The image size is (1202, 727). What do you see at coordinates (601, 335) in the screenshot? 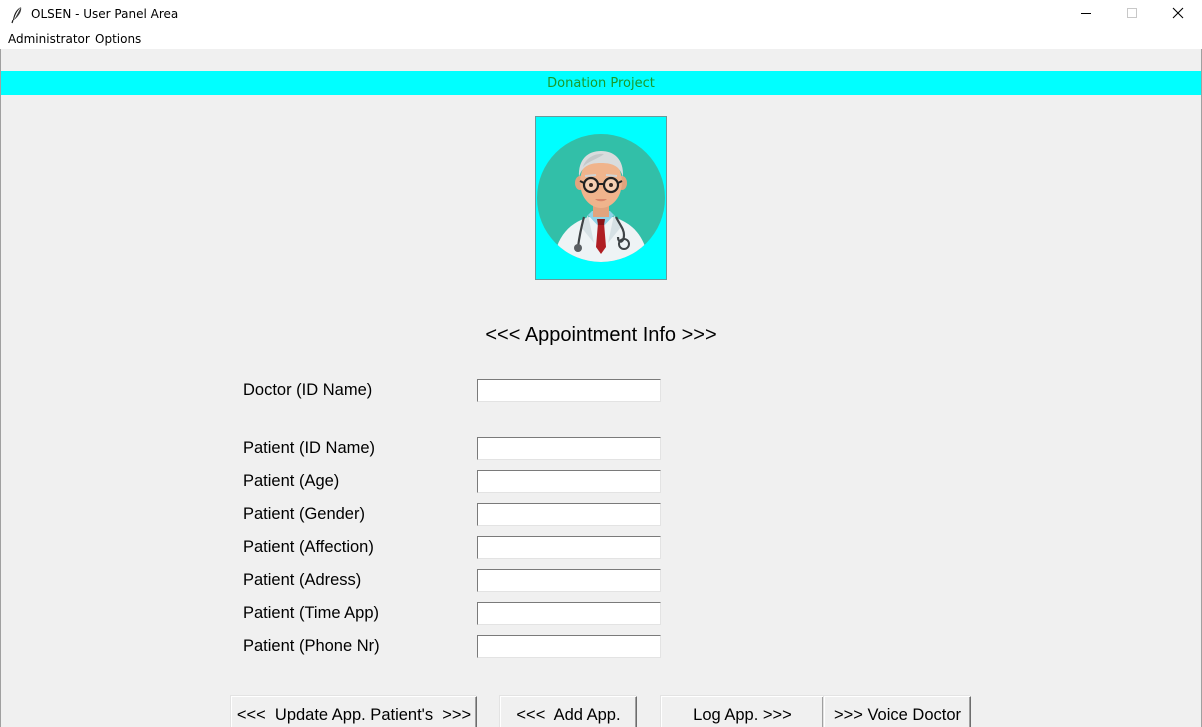
I see `appointment-info-heading: <<< Appointment Info >>>` at bounding box center [601, 335].